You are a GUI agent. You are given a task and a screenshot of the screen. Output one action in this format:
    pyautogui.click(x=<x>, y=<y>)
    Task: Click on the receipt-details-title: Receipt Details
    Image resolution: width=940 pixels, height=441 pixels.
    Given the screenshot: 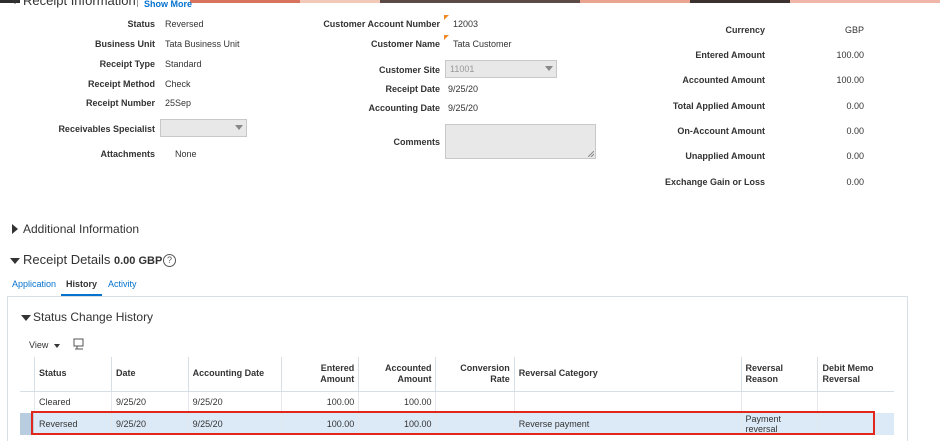 What is the action you would take?
    pyautogui.click(x=67, y=259)
    